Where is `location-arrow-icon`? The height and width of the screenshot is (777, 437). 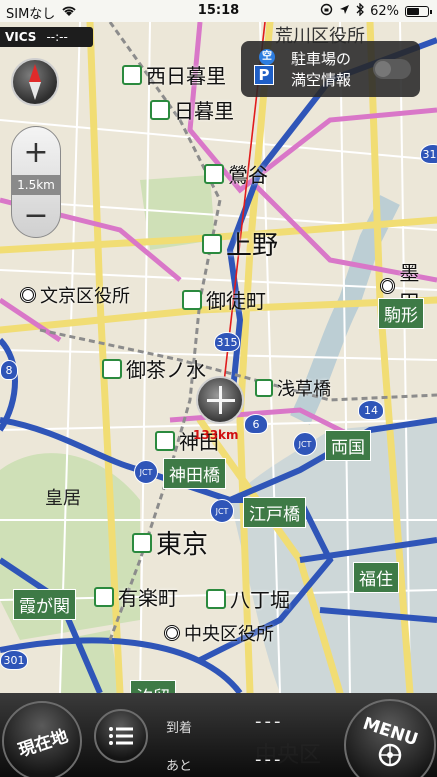
location-arrow-icon is located at coordinates (344, 11).